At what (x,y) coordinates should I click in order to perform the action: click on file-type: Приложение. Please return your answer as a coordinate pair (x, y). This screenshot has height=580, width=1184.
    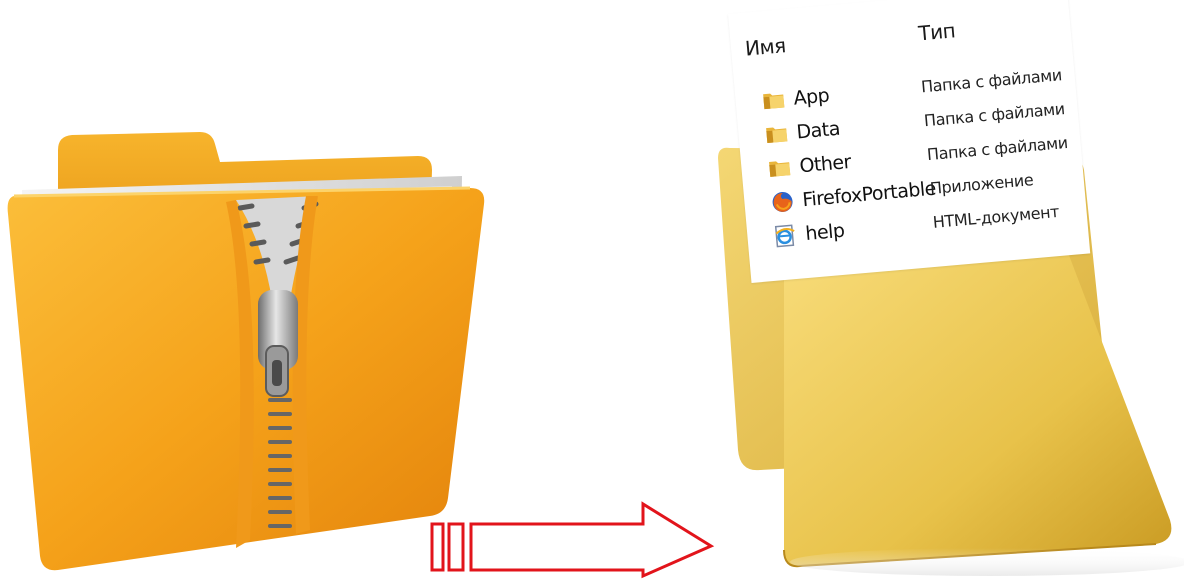
    Looking at the image, I should click on (981, 184).